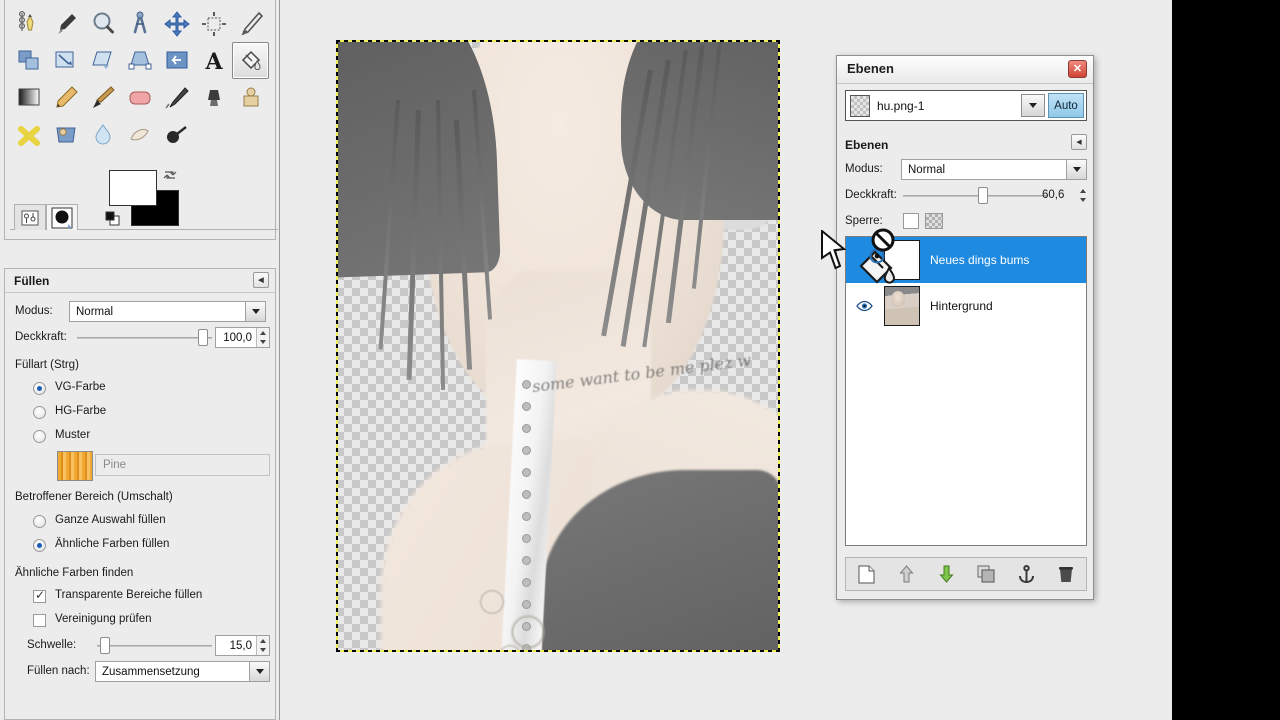  Describe the element at coordinates (141, 414) in the screenshot. I see `fill-type-hg-row: HG-Farbe` at that location.